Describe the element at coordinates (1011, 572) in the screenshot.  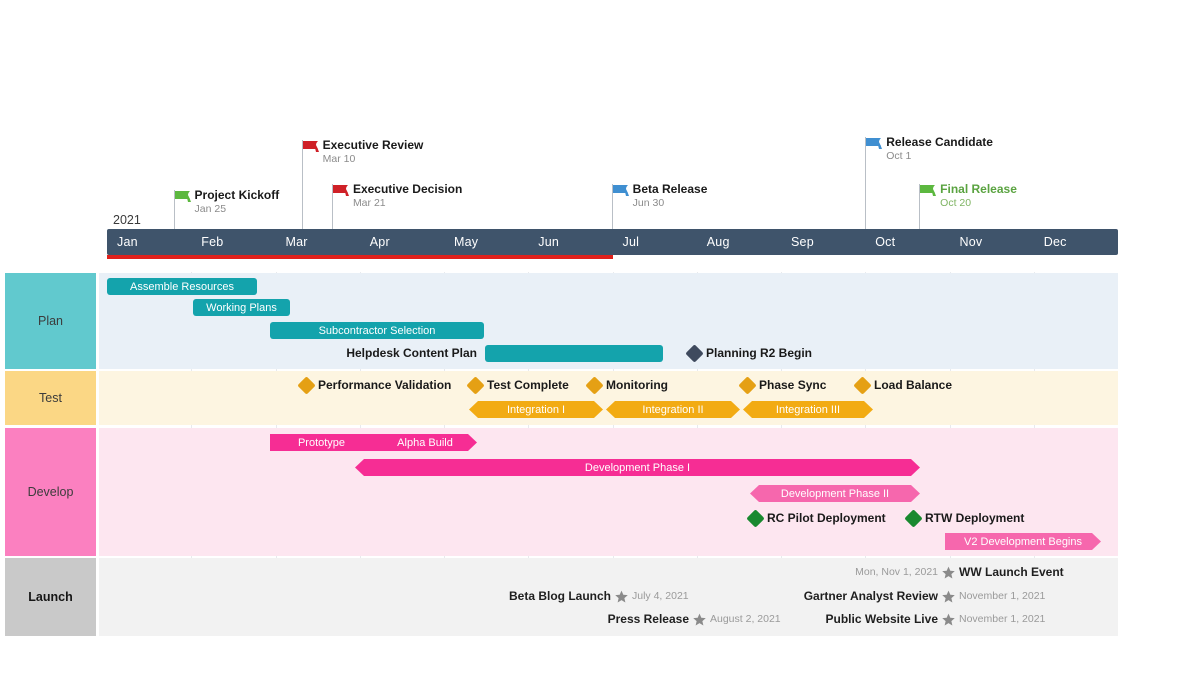
I see `launch-event-title: WW Launch Event` at that location.